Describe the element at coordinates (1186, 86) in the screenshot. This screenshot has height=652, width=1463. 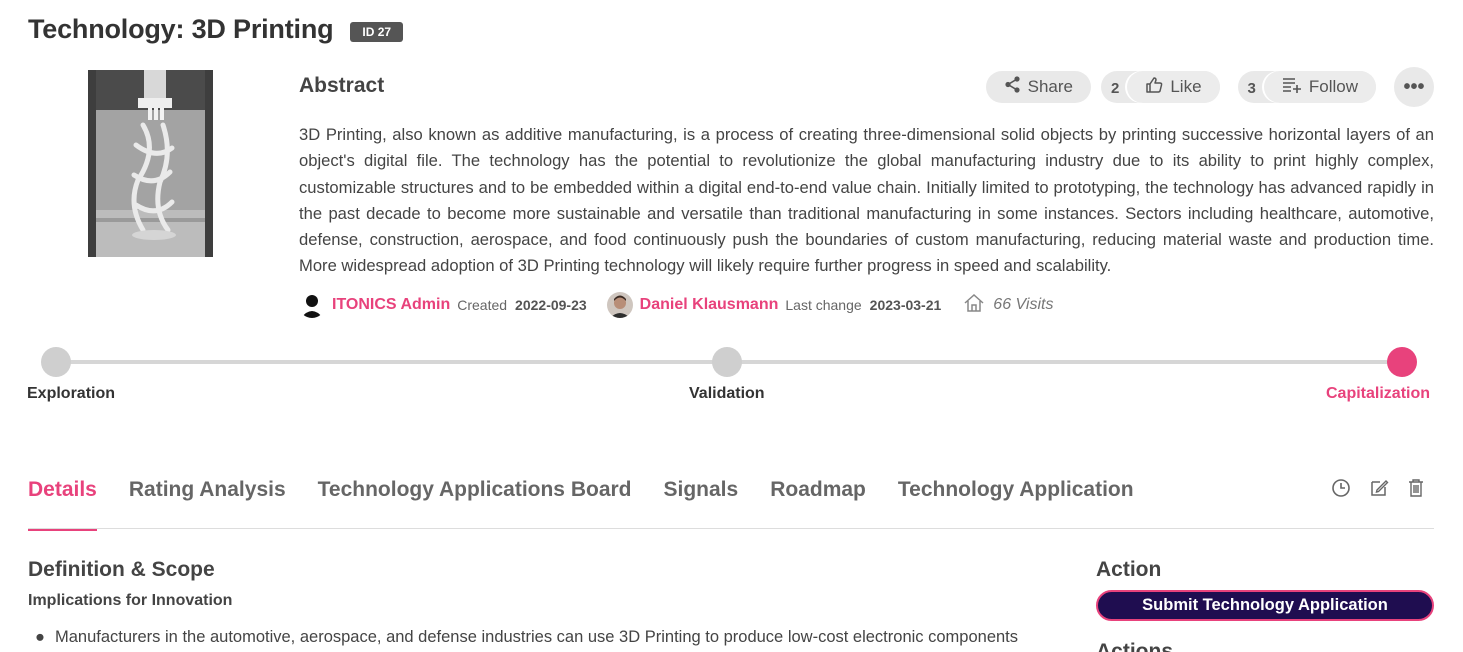
I see `like-label: Like` at that location.